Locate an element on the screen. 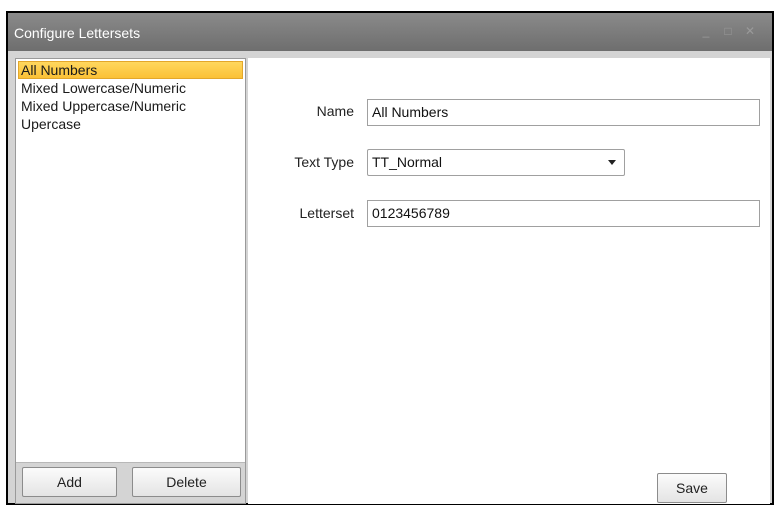 The image size is (780, 511). text-type-value: TT_Normal is located at coordinates (407, 162).